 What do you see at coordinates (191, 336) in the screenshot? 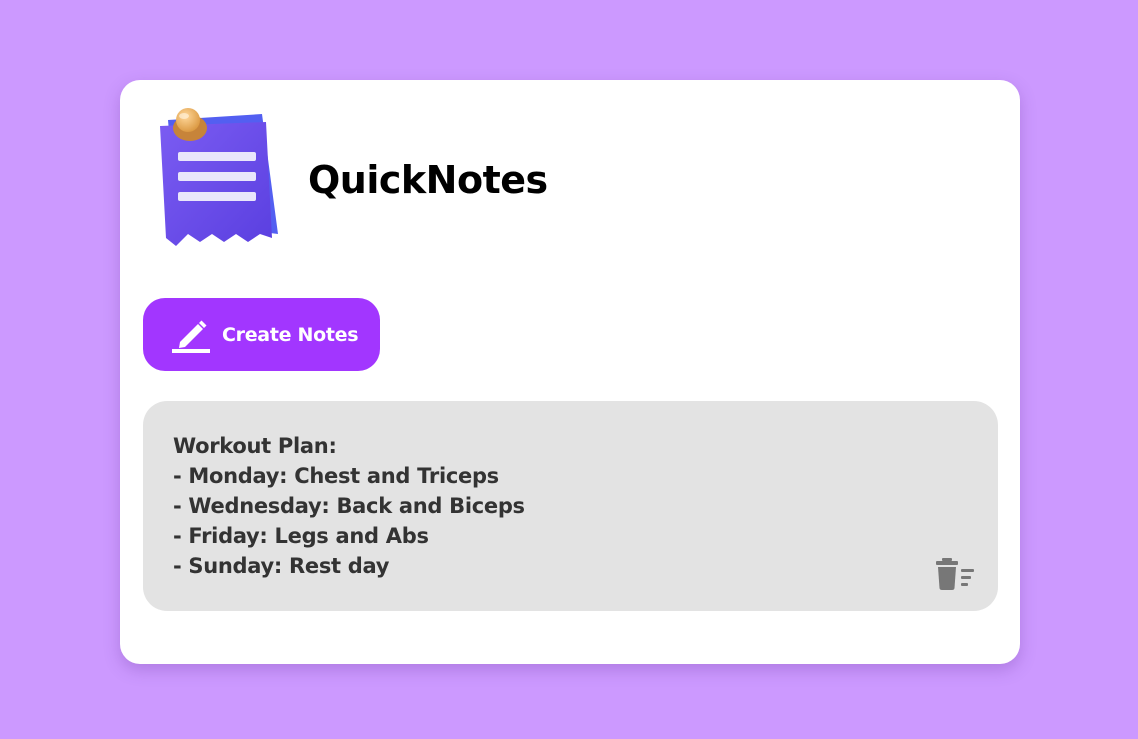
I see `pencil-edit-icon` at bounding box center [191, 336].